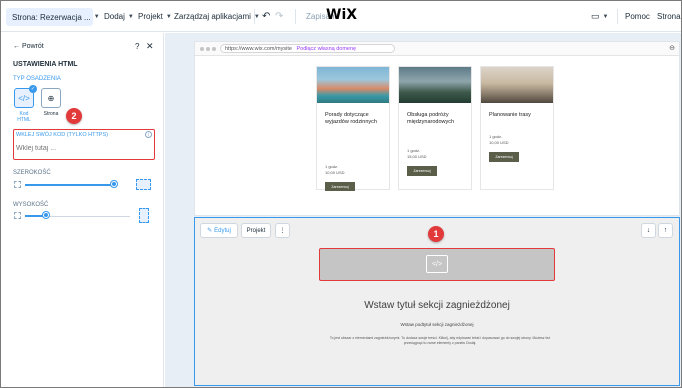 Image resolution: width=682 pixels, height=388 pixels. What do you see at coordinates (33, 89) in the screenshot?
I see `check-icon: ✓` at bounding box center [33, 89].